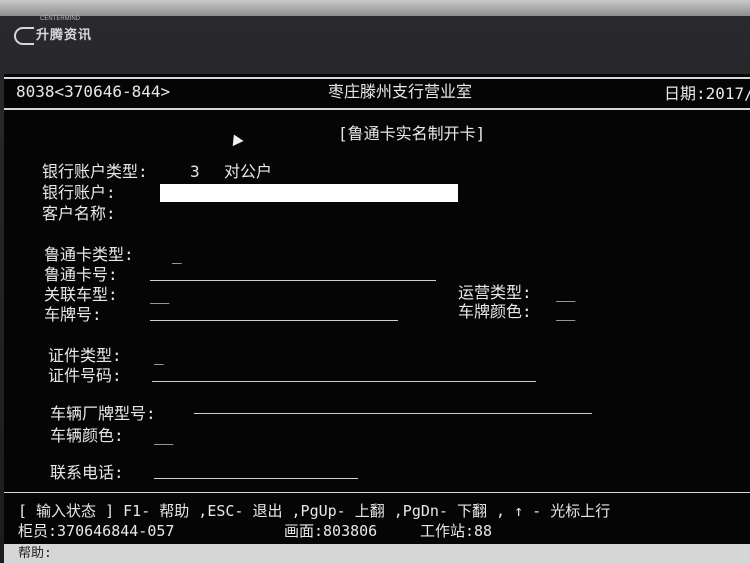  I want to click on account-label: 银行账户:, so click(79, 192).